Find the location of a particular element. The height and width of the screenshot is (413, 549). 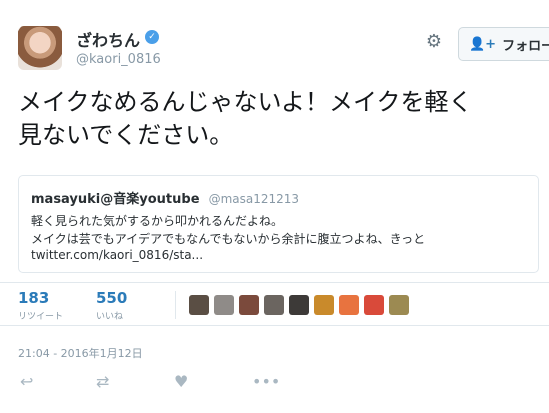

follow-label: フォロー is located at coordinates (525, 46).